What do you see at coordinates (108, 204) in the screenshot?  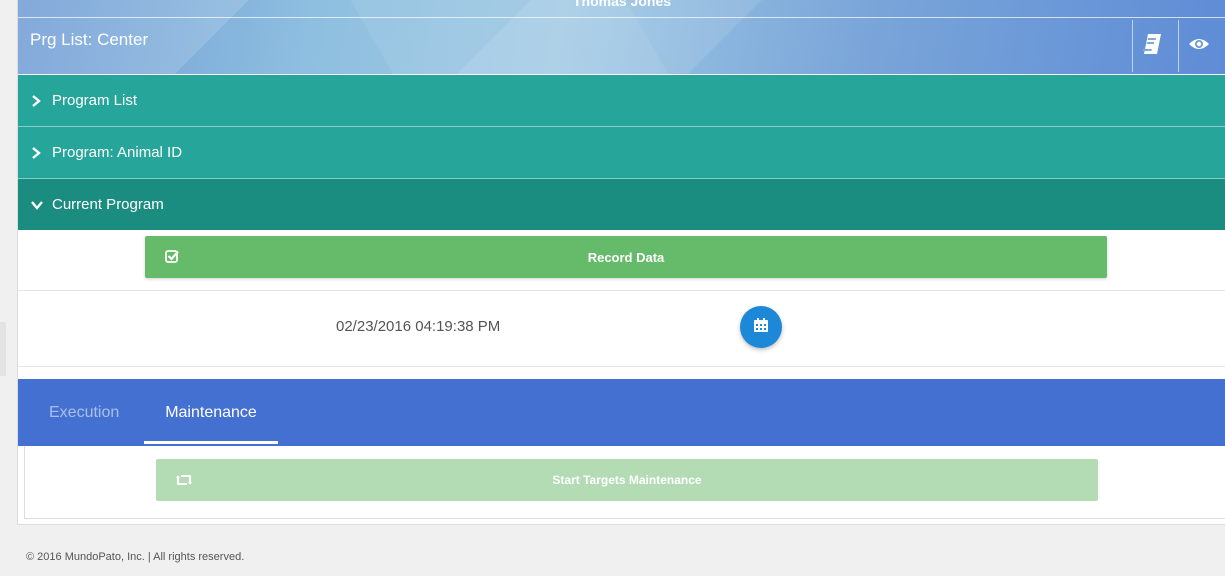 I see `accordion-label: Current Program` at bounding box center [108, 204].